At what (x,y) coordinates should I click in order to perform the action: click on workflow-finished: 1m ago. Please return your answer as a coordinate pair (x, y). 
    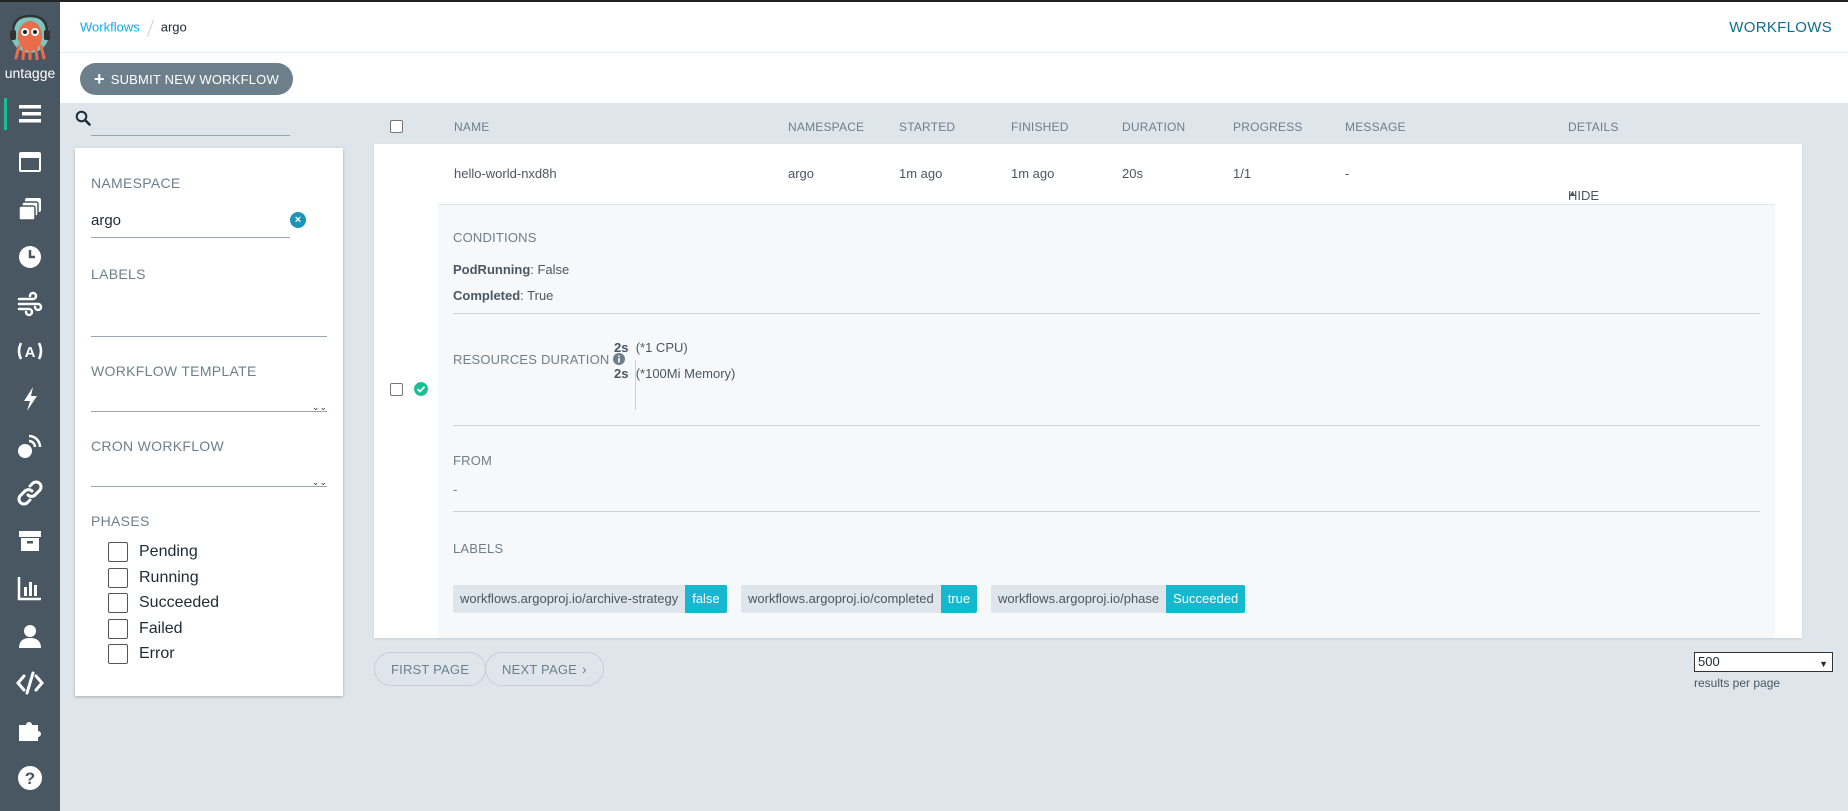
    Looking at the image, I should click on (1033, 173).